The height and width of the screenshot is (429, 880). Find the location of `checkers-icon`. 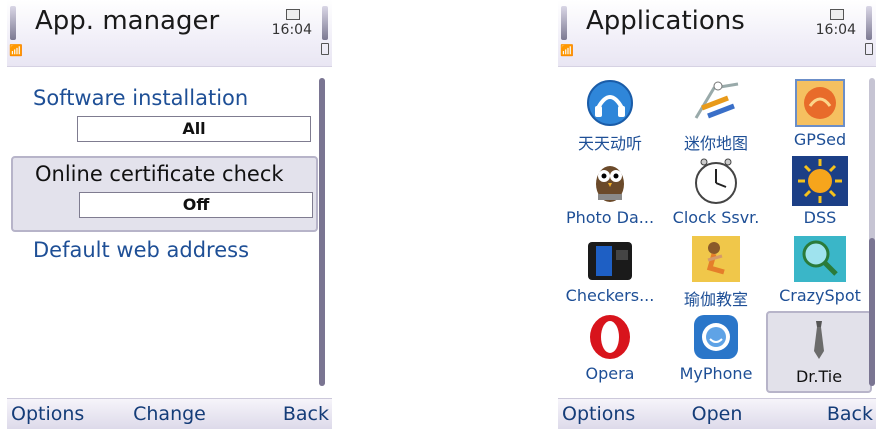

checkers-icon is located at coordinates (610, 261).